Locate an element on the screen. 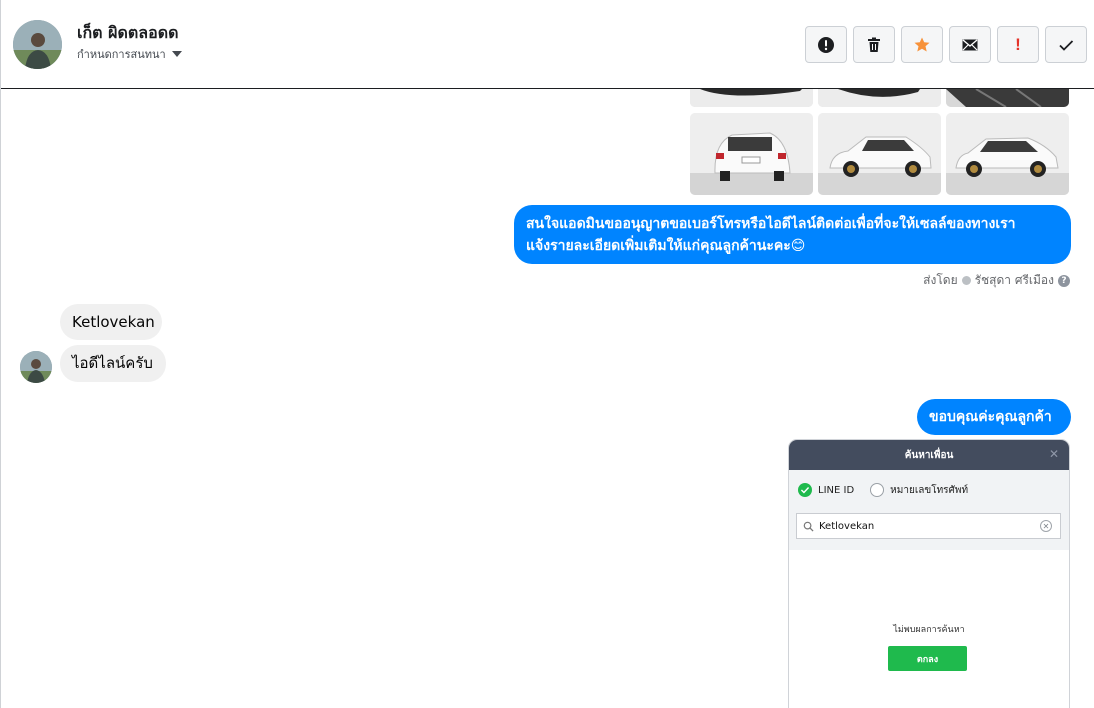  star-button is located at coordinates (922, 44).